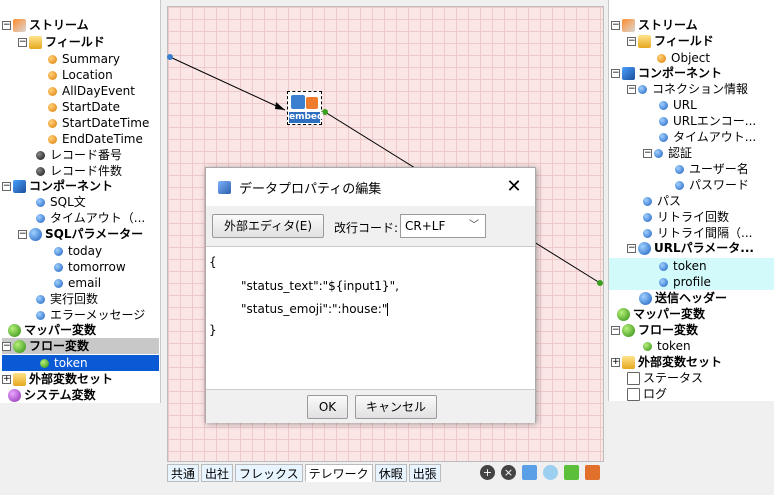 The image size is (774, 495). Describe the element at coordinates (712, 169) in the screenshot. I see `tree-node-username: ユーザー名` at that location.